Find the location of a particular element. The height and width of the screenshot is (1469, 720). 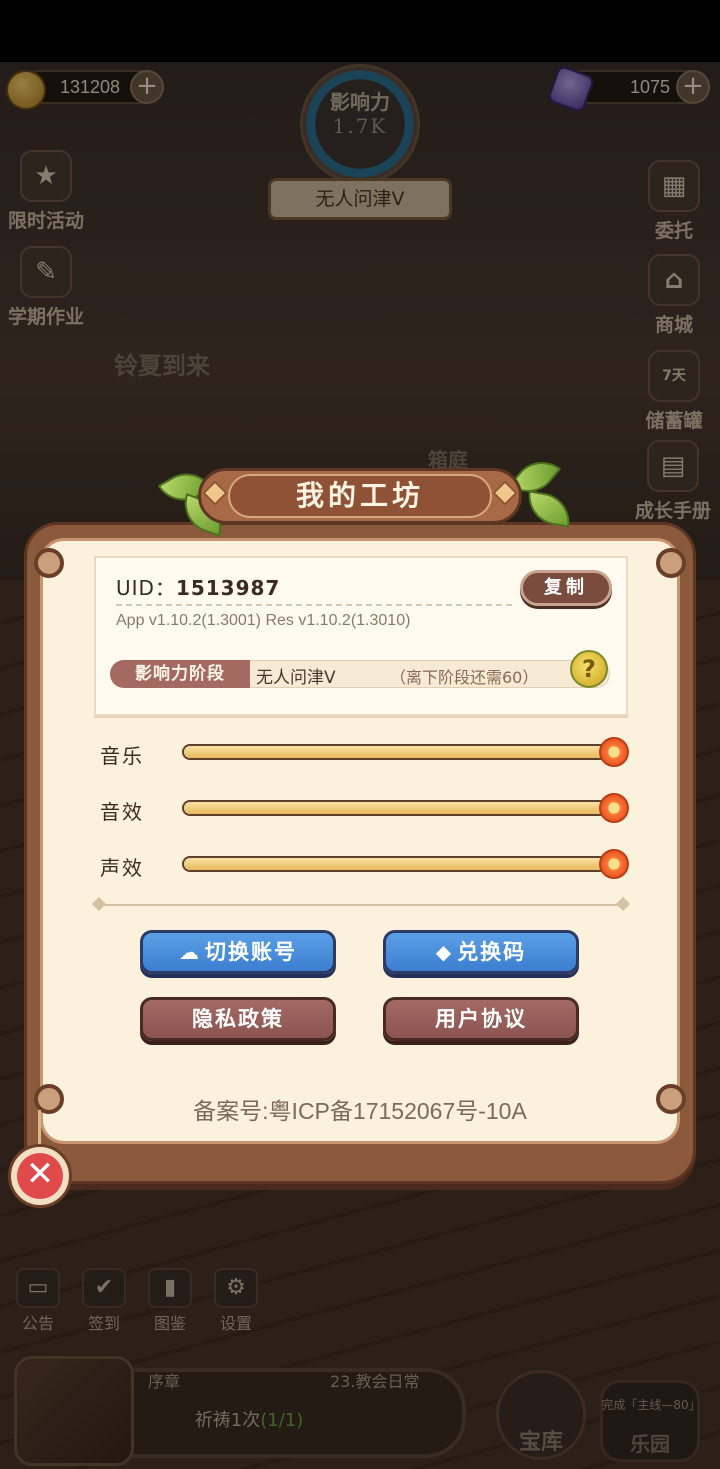

switch-account-button: ☁ 切换账号 is located at coordinates (238, 952).